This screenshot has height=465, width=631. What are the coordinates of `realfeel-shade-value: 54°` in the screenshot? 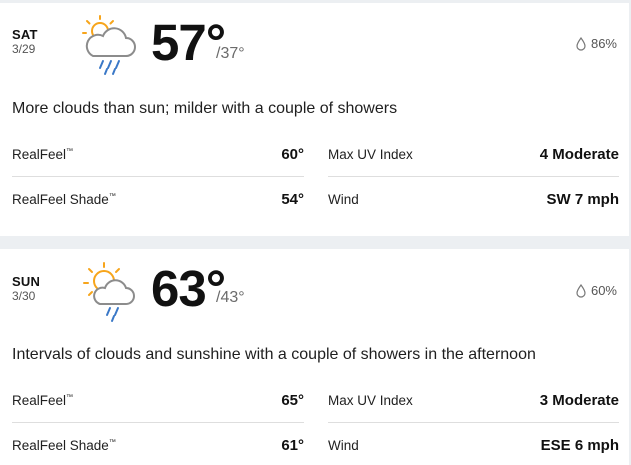 It's located at (292, 199).